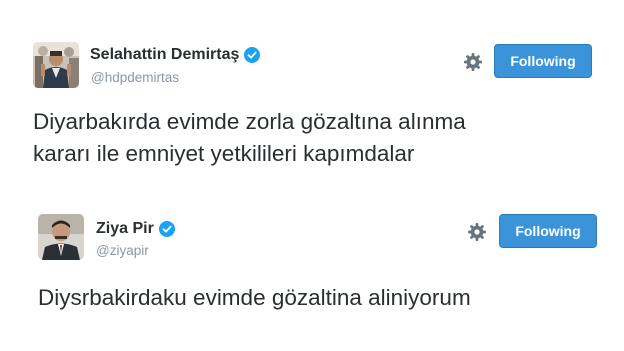 This screenshot has height=351, width=624. What do you see at coordinates (165, 54) in the screenshot?
I see `author-name-text: Selahattin Demirtaş` at bounding box center [165, 54].